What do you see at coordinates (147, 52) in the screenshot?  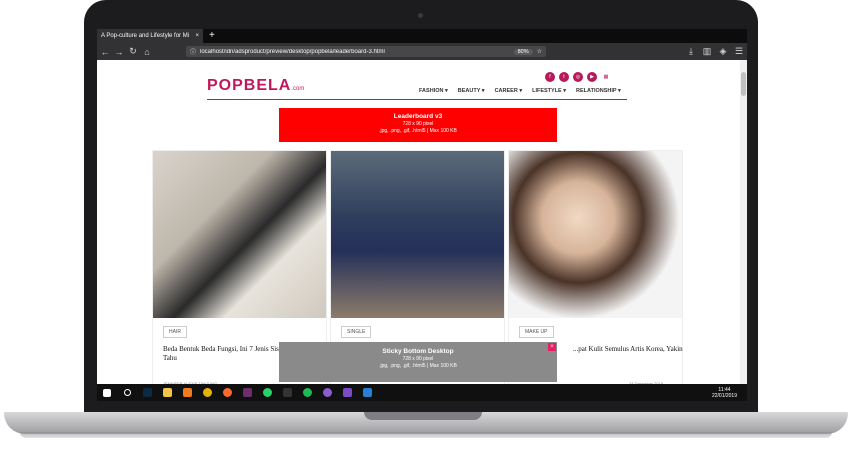 I see `home-icon: ⌂` at bounding box center [147, 52].